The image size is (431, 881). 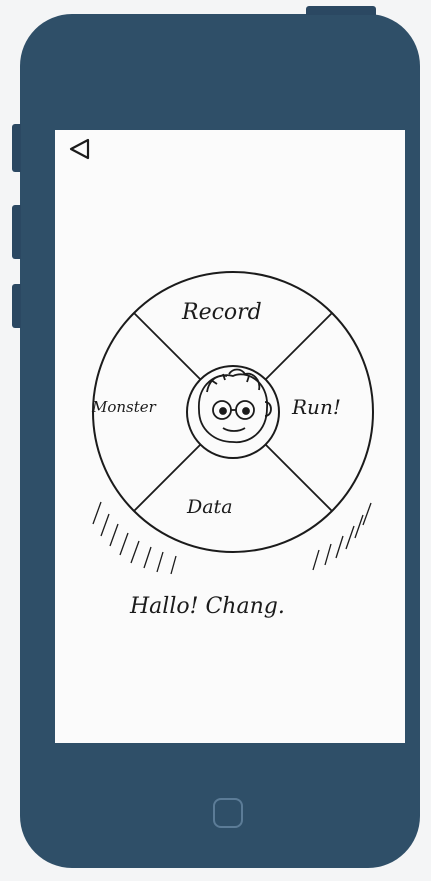 What do you see at coordinates (228, 813) in the screenshot?
I see `home-button` at bounding box center [228, 813].